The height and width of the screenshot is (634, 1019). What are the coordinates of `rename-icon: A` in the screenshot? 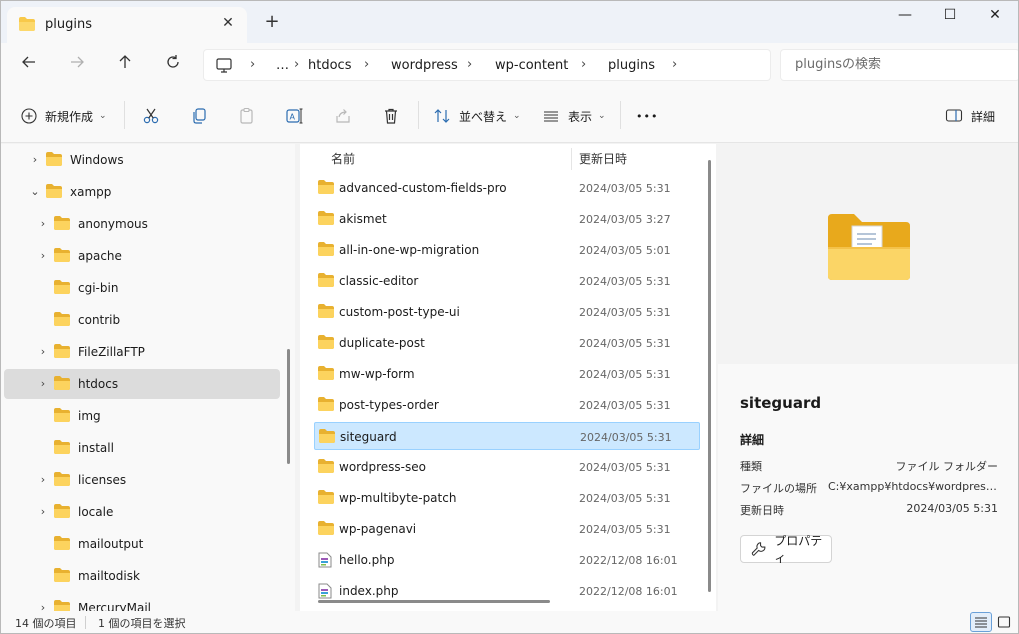 It's located at (294, 116).